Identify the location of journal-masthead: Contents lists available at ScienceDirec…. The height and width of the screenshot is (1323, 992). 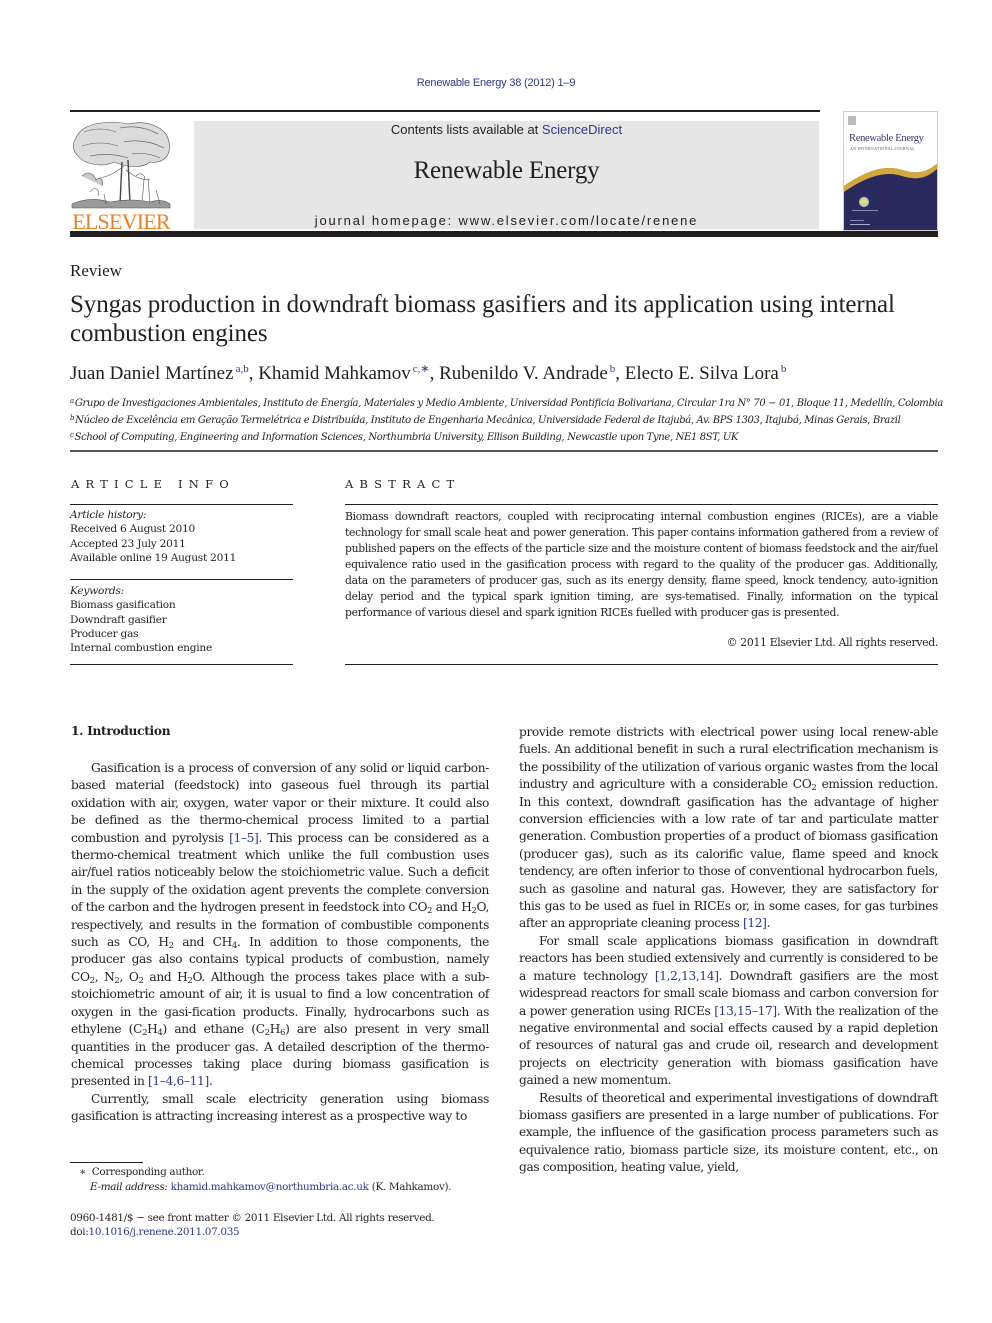
(506, 175).